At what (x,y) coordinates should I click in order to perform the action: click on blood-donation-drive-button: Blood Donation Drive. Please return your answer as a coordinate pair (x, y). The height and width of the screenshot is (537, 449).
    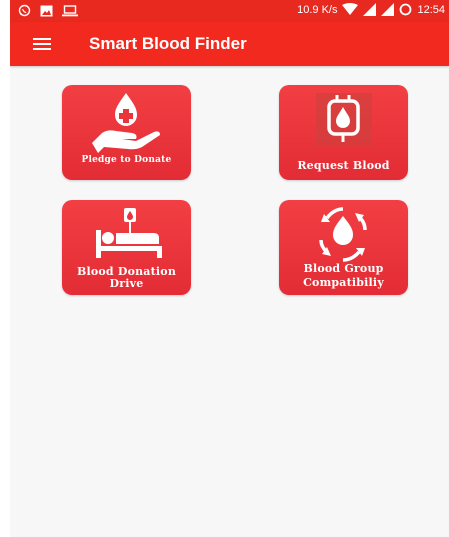
    Looking at the image, I should click on (126, 247).